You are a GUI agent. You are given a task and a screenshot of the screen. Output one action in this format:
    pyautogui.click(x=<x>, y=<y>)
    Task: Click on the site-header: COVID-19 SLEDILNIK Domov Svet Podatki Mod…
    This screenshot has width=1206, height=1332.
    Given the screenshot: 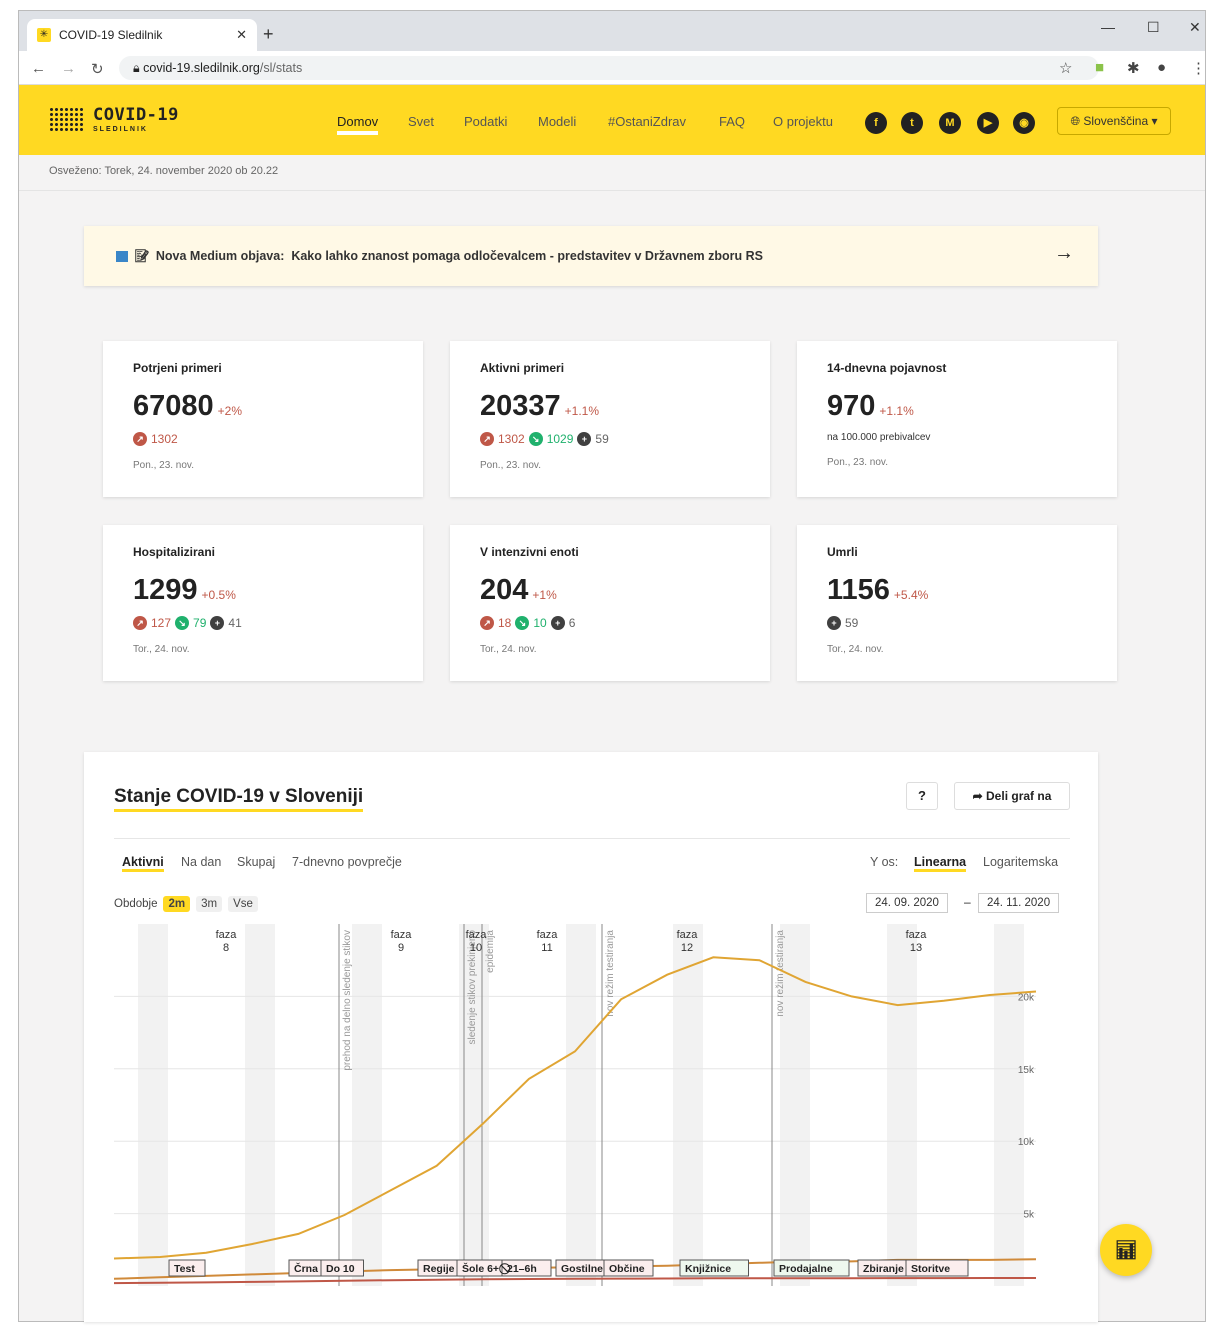 What is the action you would take?
    pyautogui.click(x=612, y=120)
    